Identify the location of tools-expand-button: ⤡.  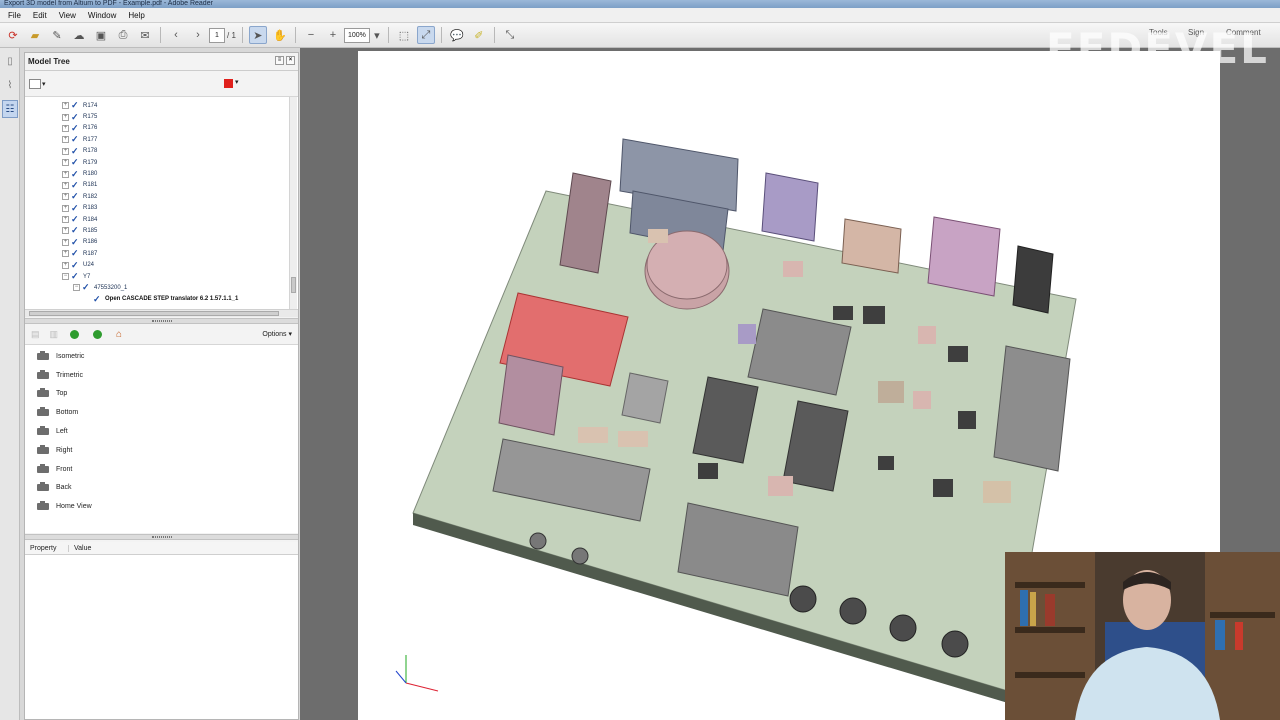
(510, 35).